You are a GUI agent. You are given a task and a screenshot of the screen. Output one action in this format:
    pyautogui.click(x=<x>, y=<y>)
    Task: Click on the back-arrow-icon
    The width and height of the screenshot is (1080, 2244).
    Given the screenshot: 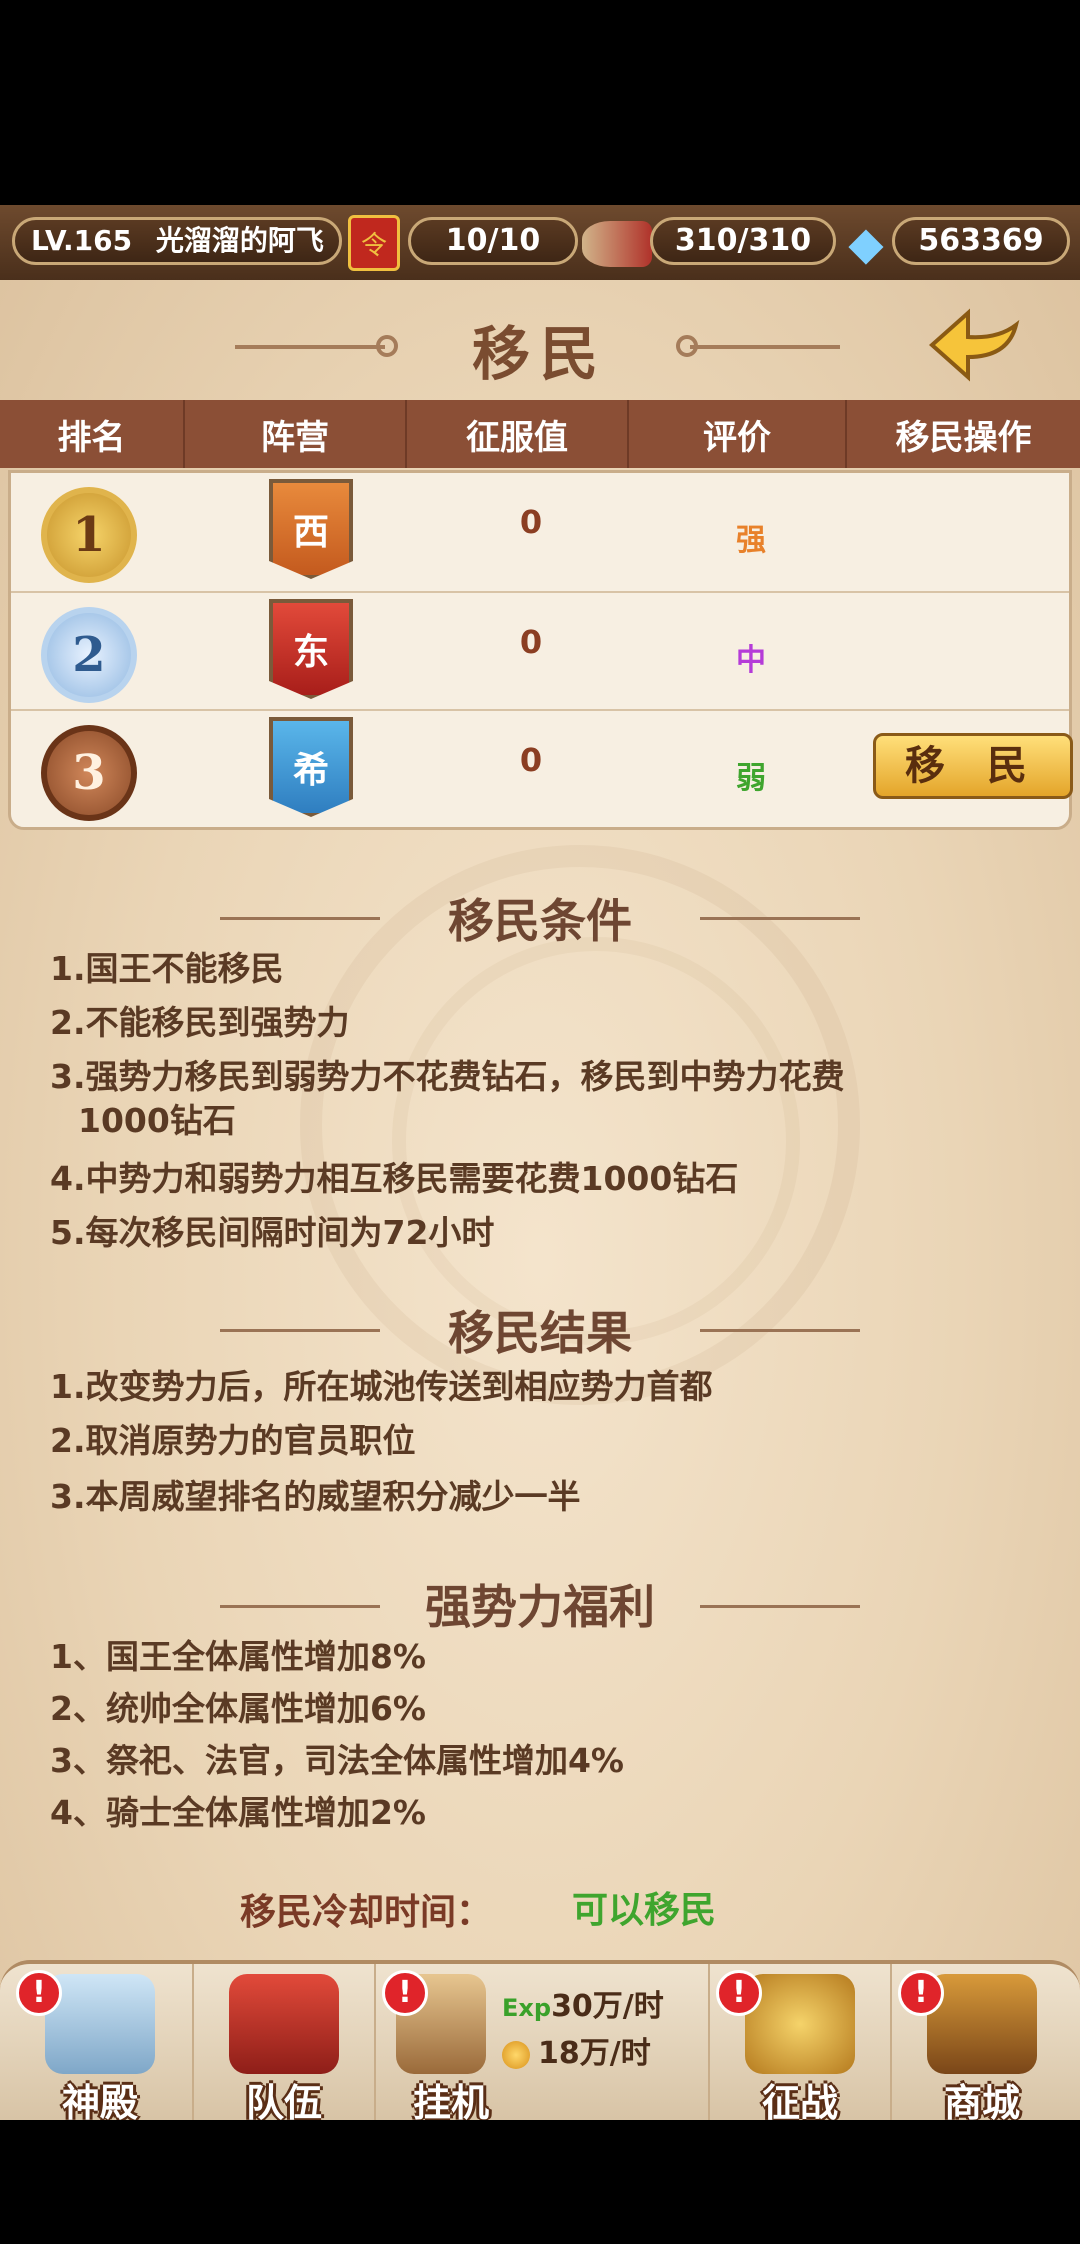 What is the action you would take?
    pyautogui.click(x=974, y=345)
    